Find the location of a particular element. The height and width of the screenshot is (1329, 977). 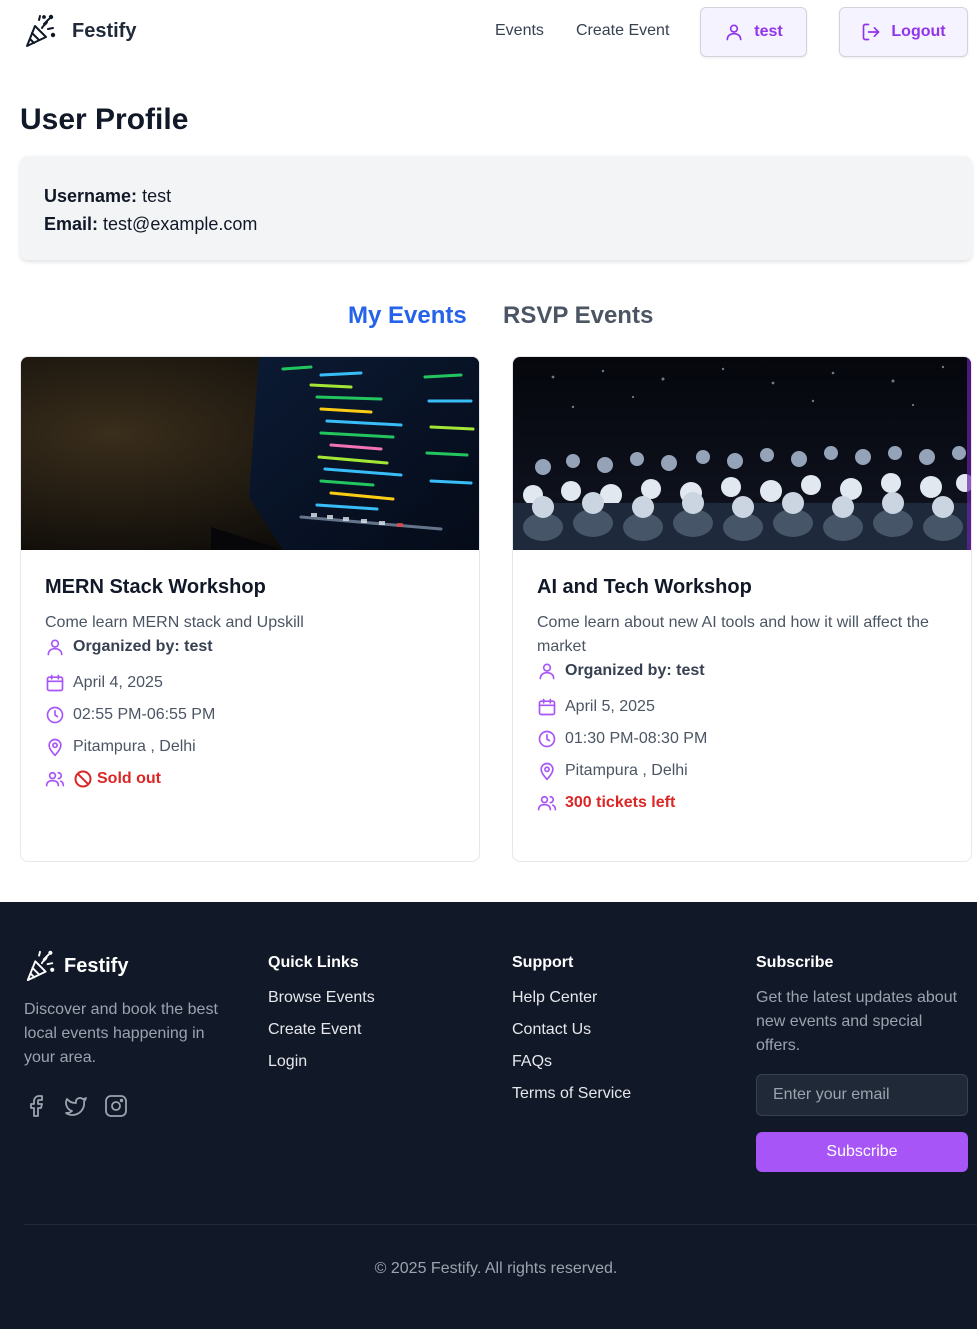

prohibited-icon is located at coordinates (83, 779).